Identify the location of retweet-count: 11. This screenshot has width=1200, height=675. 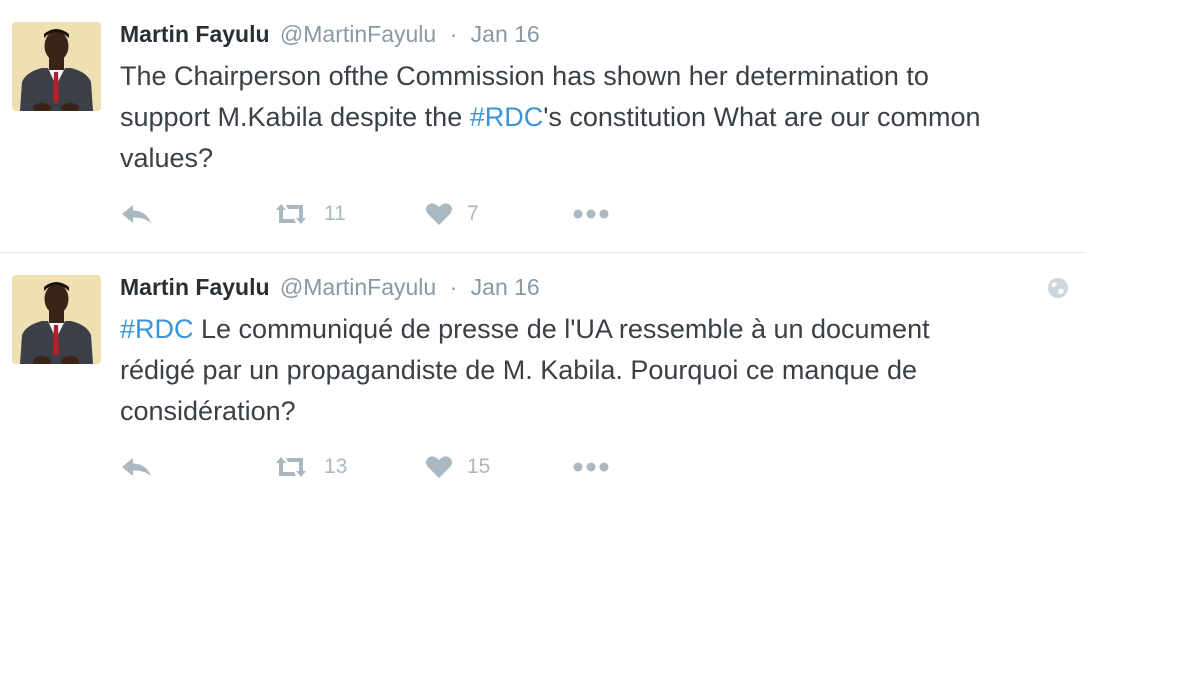
(335, 213).